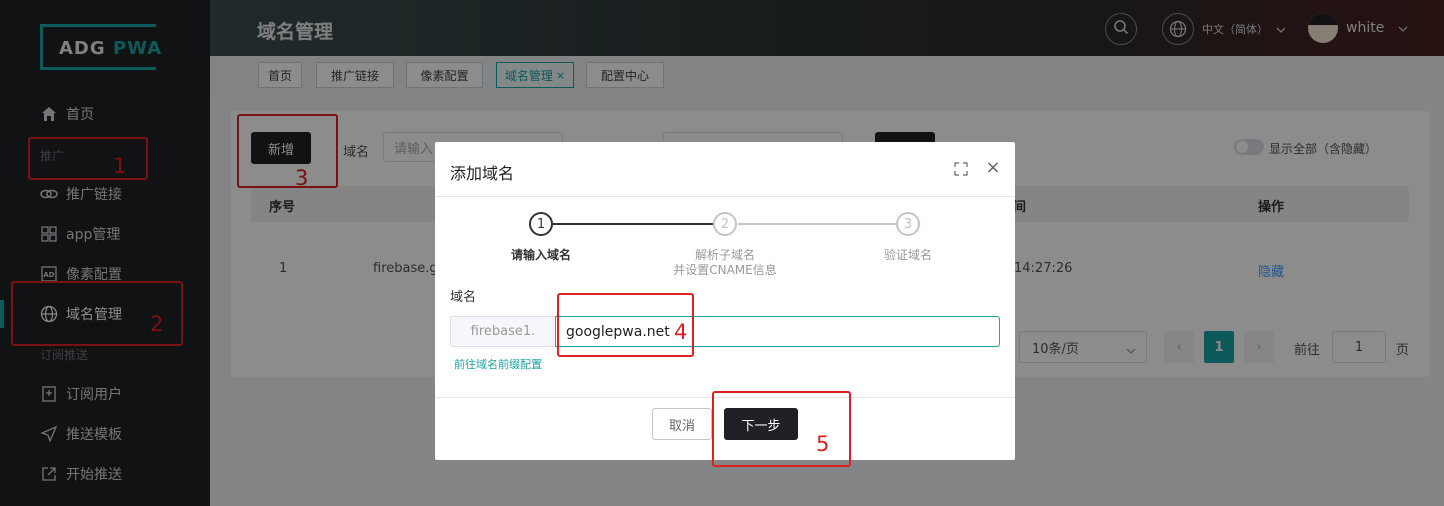 The height and width of the screenshot is (506, 1444). What do you see at coordinates (541, 224) in the screenshot?
I see `step-1-circle: 1` at bounding box center [541, 224].